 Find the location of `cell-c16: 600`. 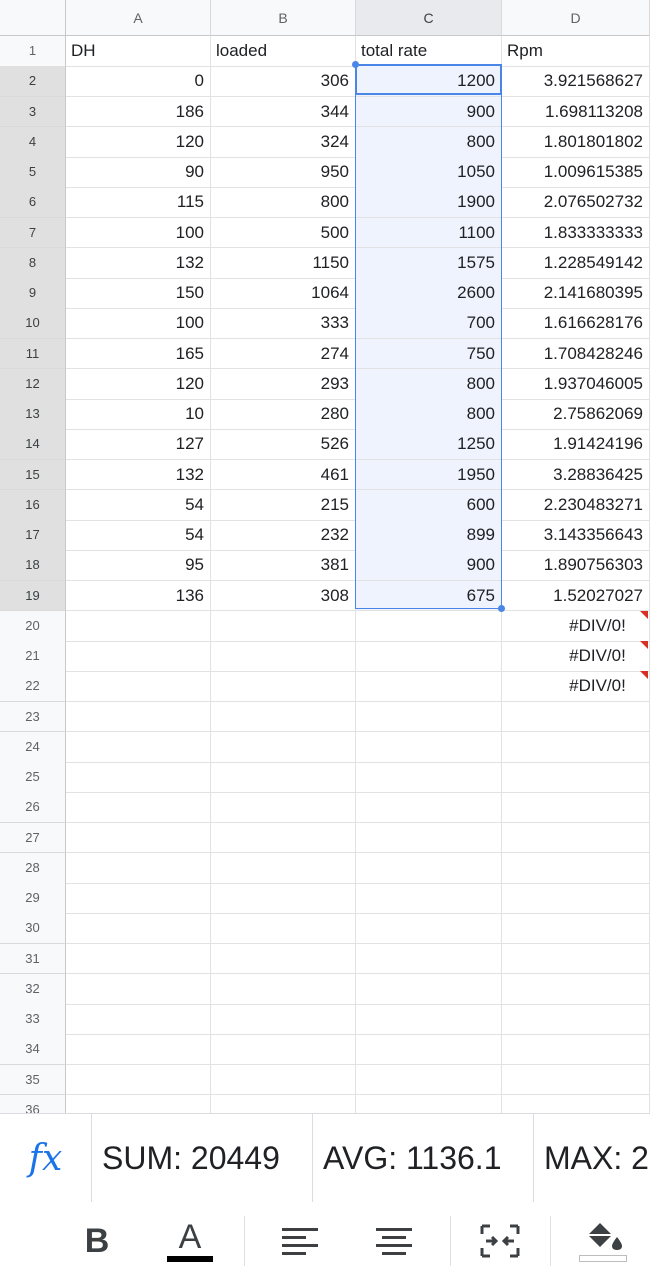

cell-c16: 600 is located at coordinates (429, 505).